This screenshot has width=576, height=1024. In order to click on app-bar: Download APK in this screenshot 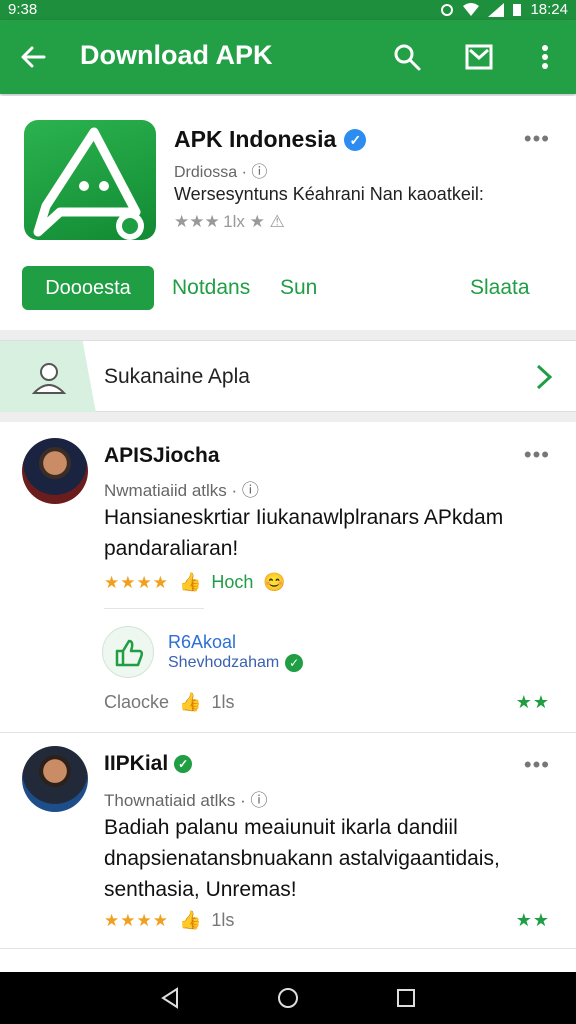, I will do `click(288, 57)`.